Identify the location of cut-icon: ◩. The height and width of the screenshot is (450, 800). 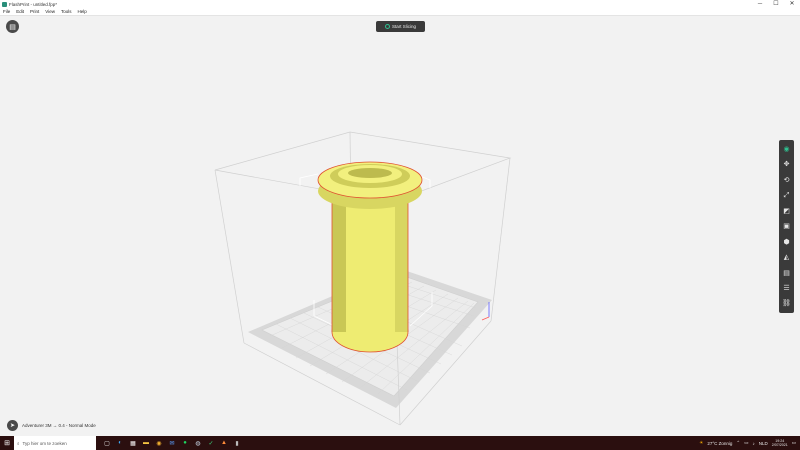
(786, 211).